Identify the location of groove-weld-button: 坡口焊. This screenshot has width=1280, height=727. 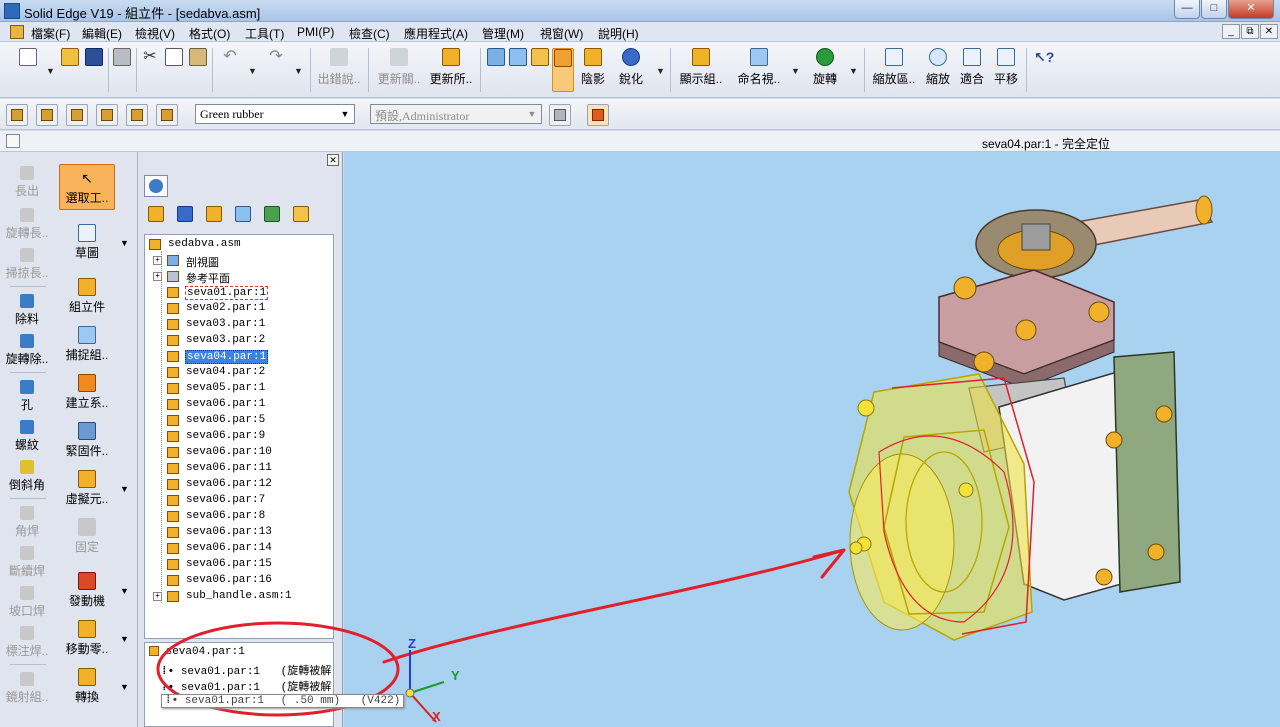
(27, 602).